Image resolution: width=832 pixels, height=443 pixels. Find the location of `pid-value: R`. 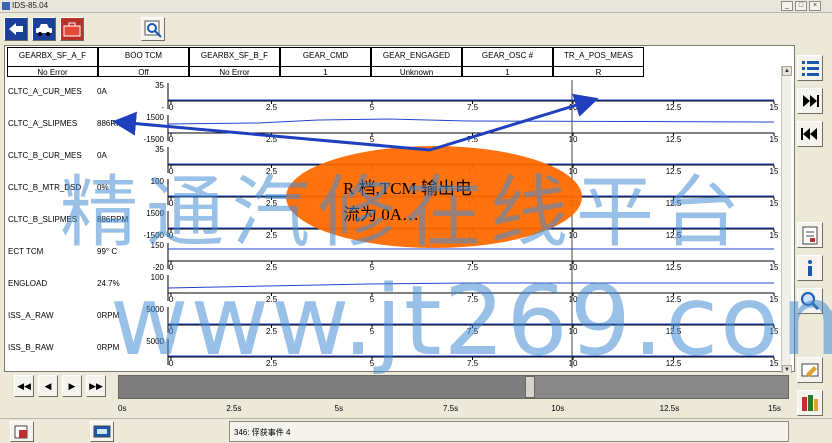

pid-value: R is located at coordinates (598, 71).